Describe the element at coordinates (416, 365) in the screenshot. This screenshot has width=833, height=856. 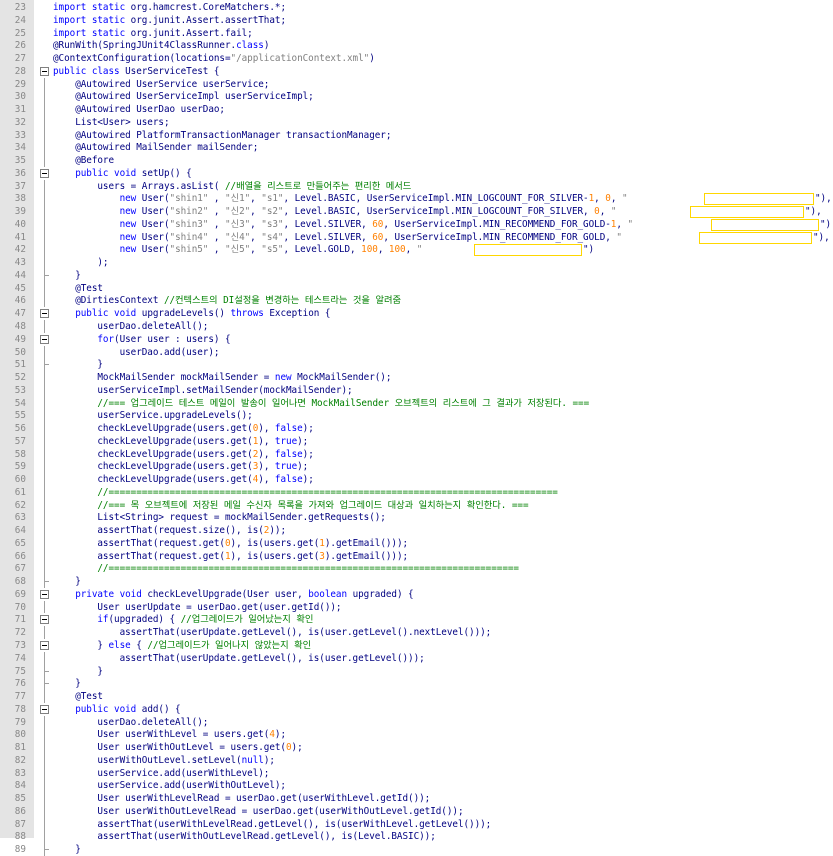
I see `code-line: 51 }` at that location.